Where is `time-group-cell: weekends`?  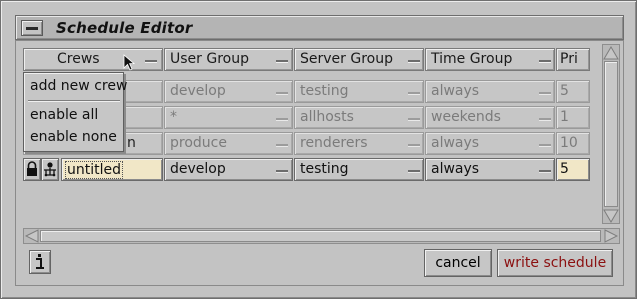 time-group-cell: weekends is located at coordinates (490, 117).